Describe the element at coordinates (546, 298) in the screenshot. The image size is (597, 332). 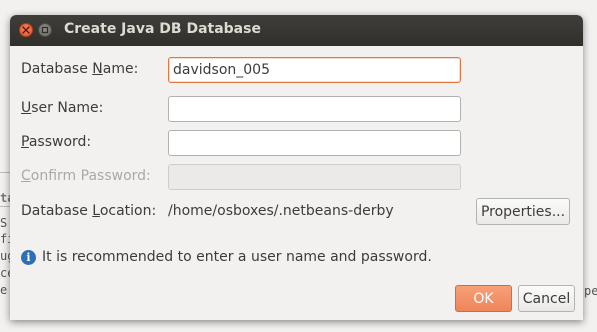
I see `cancel-button: Cancel` at that location.